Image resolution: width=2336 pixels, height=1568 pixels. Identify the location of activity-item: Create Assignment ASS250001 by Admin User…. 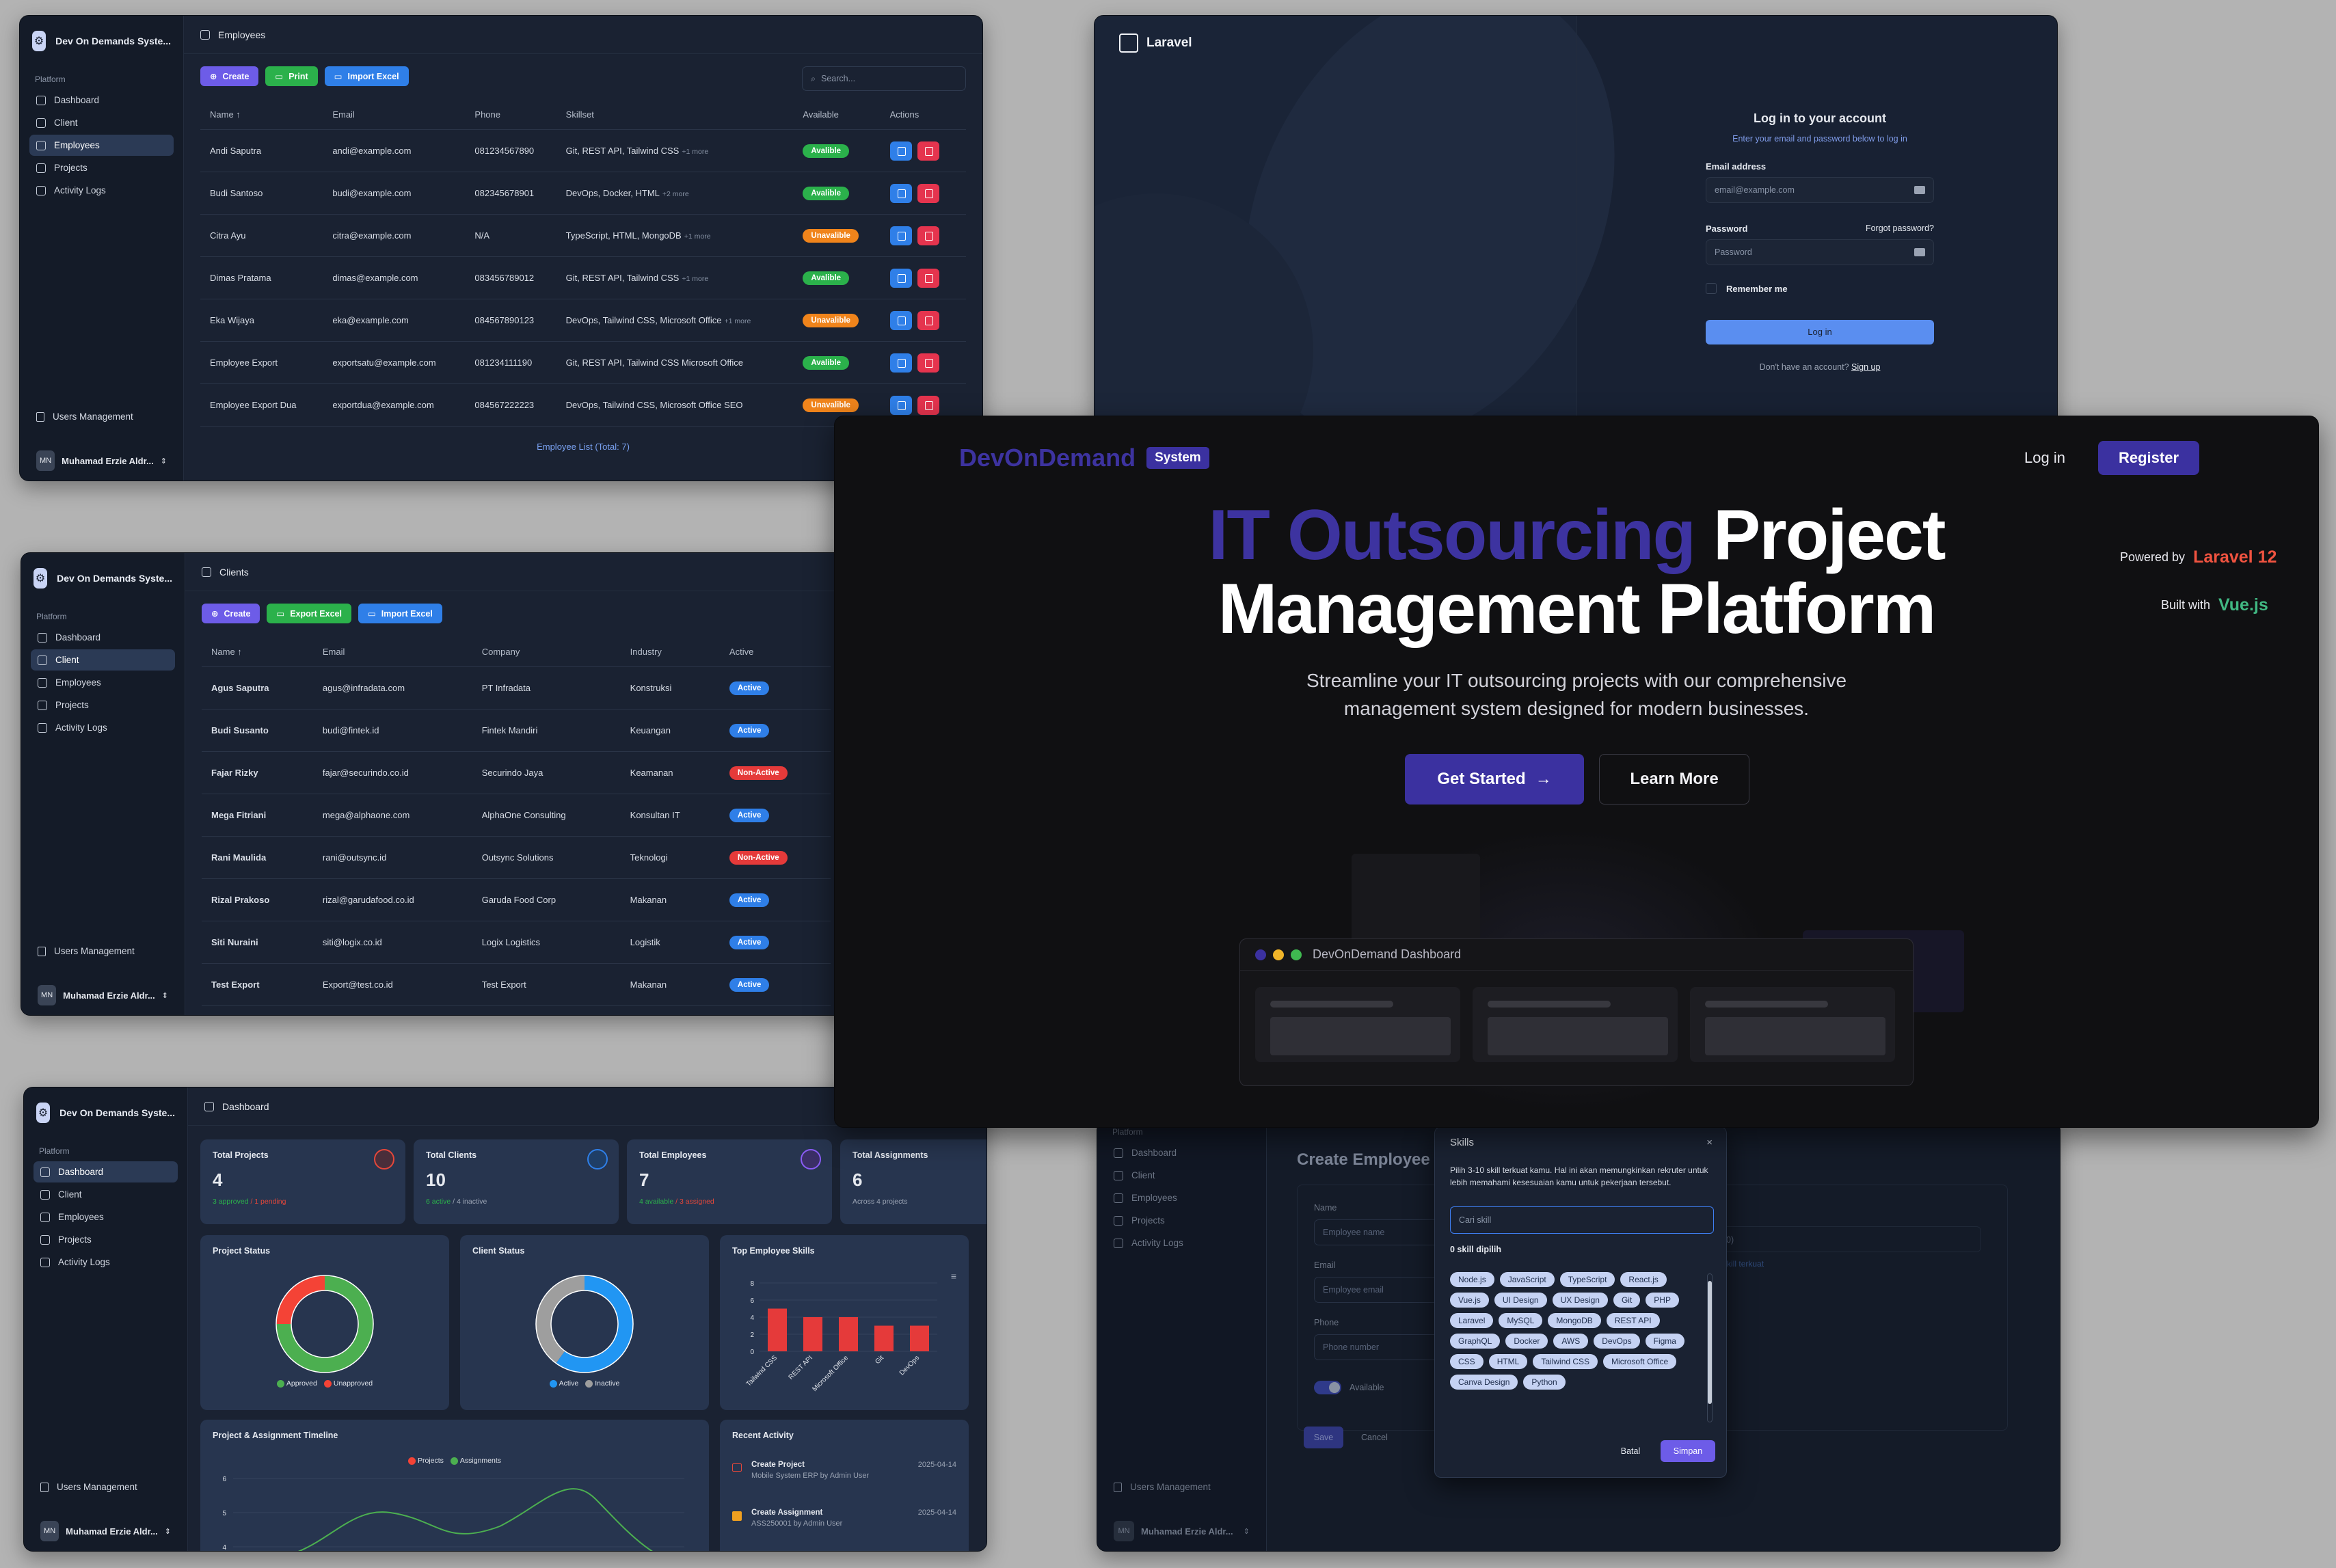
(844, 1518).